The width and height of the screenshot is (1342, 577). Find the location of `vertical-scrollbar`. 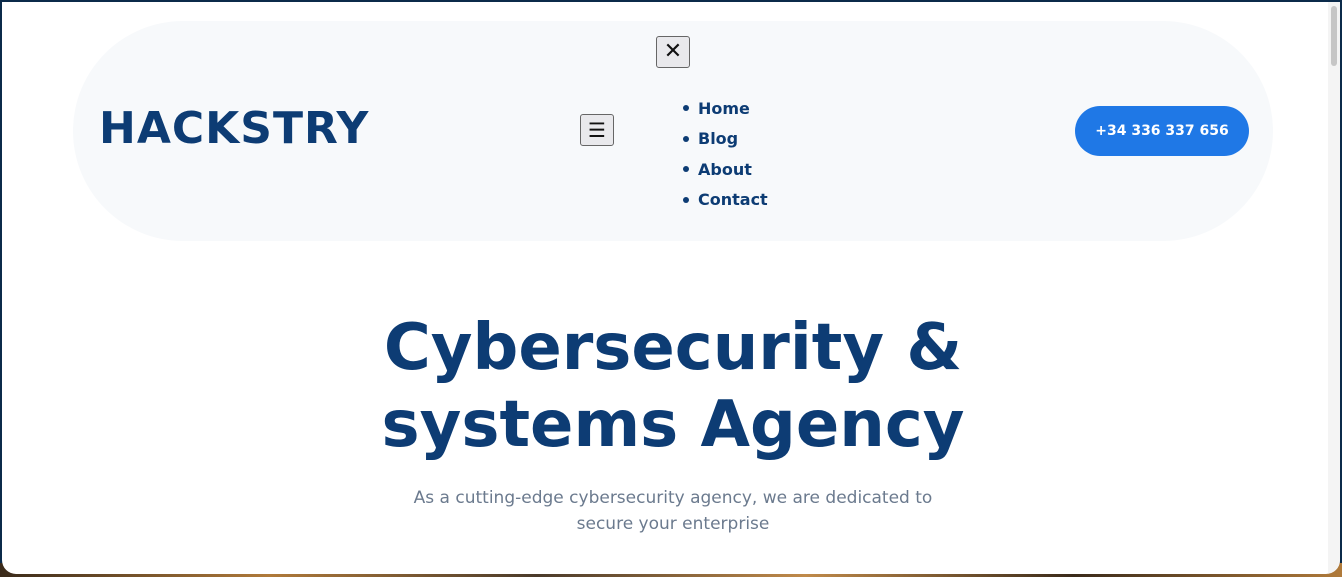

vertical-scrollbar is located at coordinates (1334, 288).